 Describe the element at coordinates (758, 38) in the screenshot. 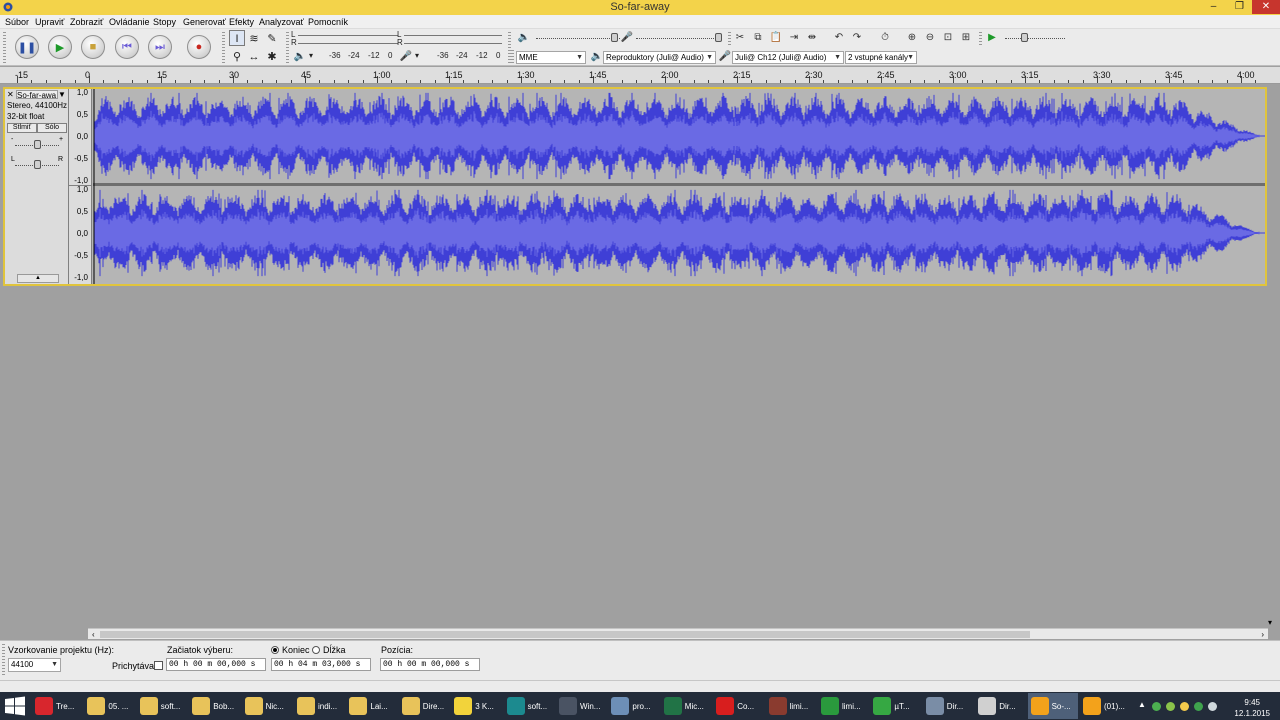

I see `copy-icon: ⧉` at that location.